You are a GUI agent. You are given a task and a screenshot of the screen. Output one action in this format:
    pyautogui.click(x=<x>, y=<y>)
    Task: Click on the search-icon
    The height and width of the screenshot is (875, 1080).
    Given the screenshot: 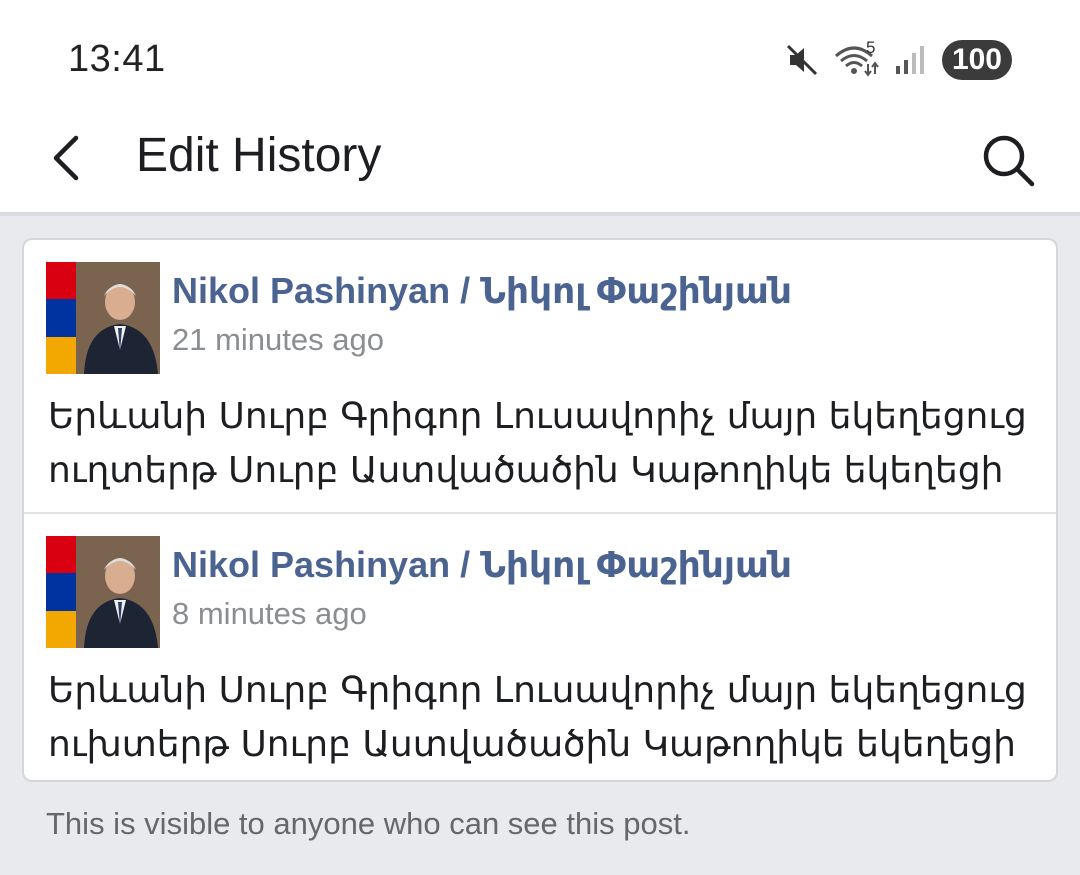 What is the action you would take?
    pyautogui.click(x=1009, y=161)
    